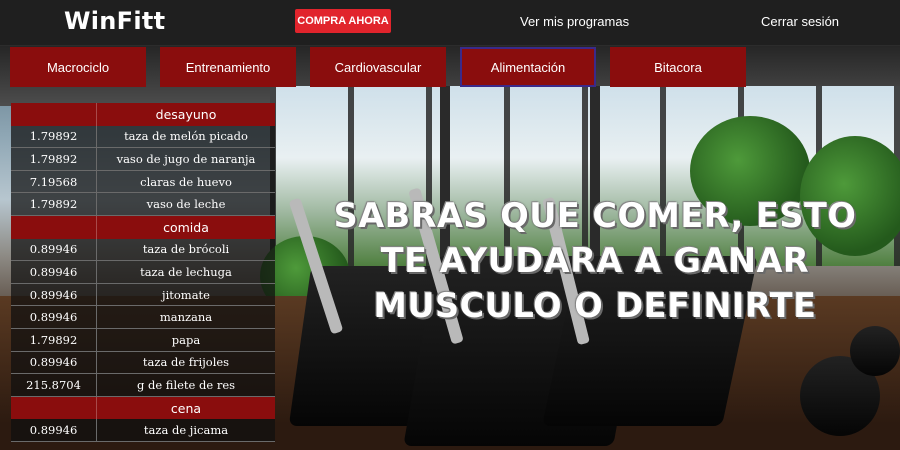 The width and height of the screenshot is (900, 450). What do you see at coordinates (186, 158) in the screenshot?
I see `food-cell: vaso de jugo de naranja` at bounding box center [186, 158].